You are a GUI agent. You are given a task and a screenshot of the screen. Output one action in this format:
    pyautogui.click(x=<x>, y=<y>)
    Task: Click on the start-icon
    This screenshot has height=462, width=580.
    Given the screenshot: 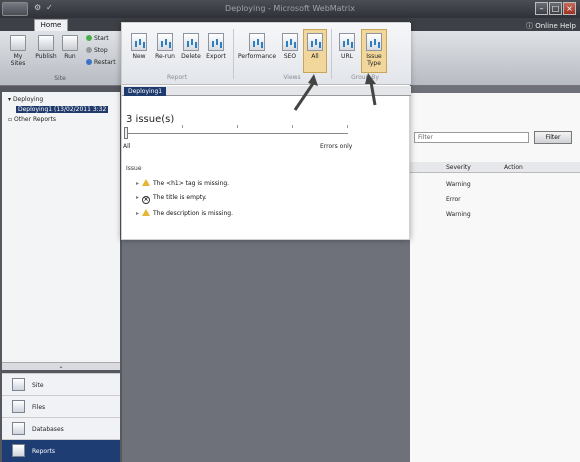 What is the action you would take?
    pyautogui.click(x=89, y=38)
    